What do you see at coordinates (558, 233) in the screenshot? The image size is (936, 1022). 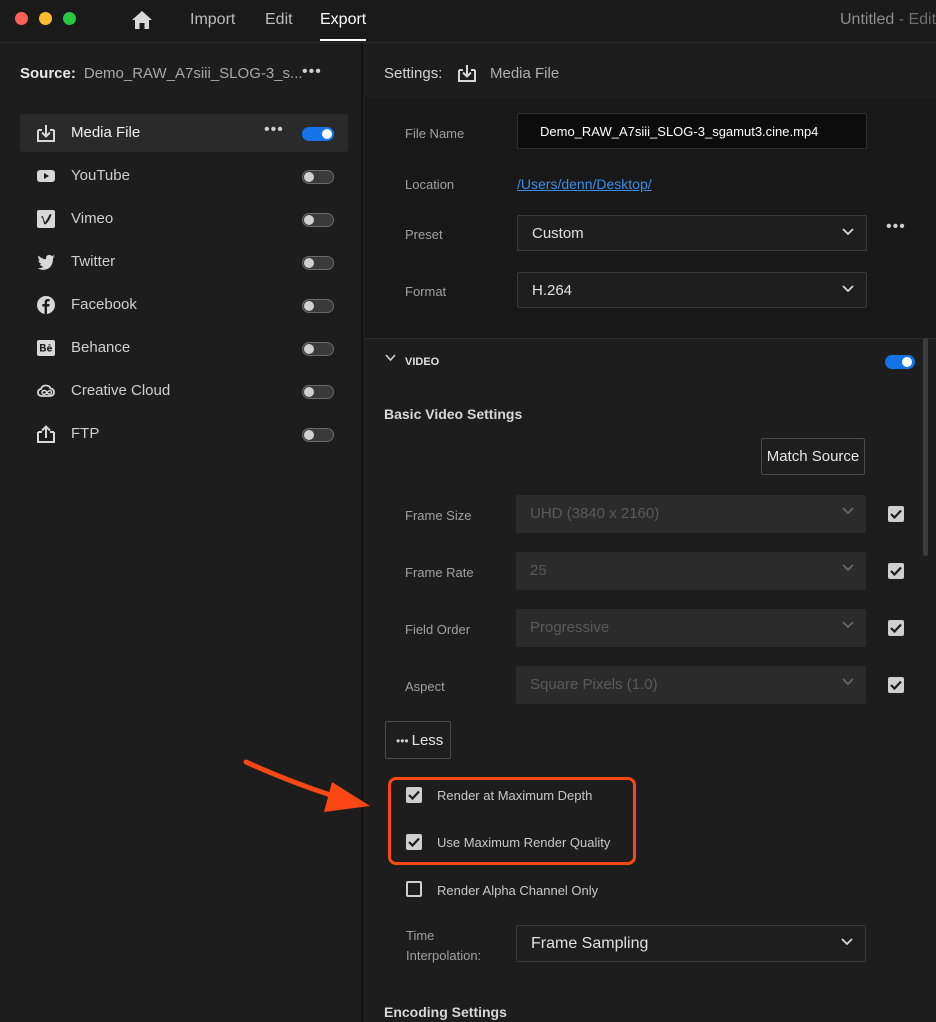 I see `preset-value: Custom` at bounding box center [558, 233].